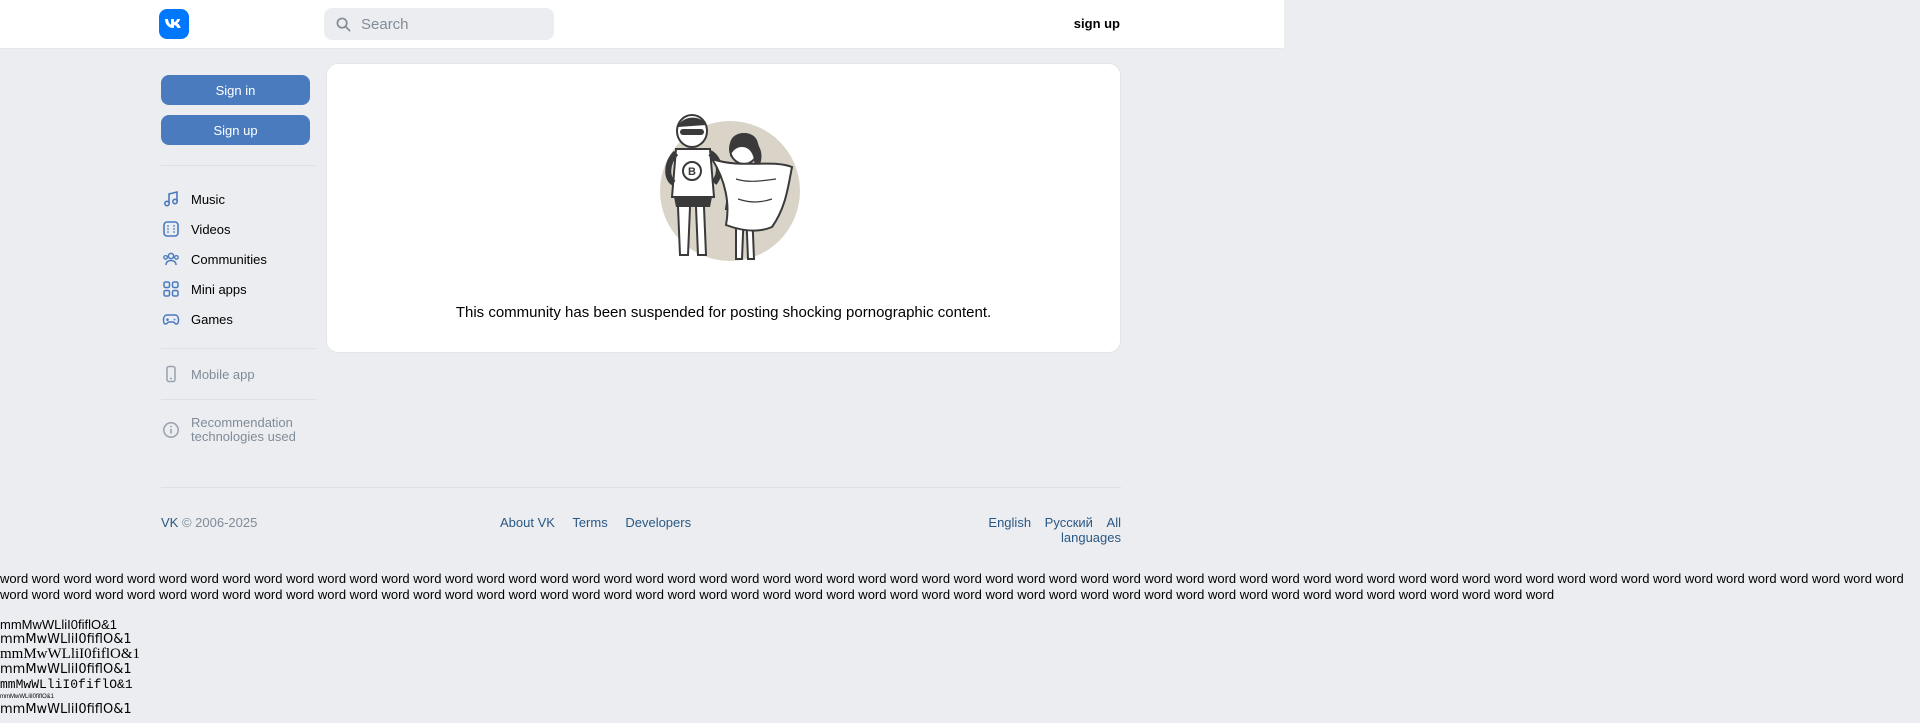  What do you see at coordinates (171, 229) in the screenshot?
I see `video-icon` at bounding box center [171, 229].